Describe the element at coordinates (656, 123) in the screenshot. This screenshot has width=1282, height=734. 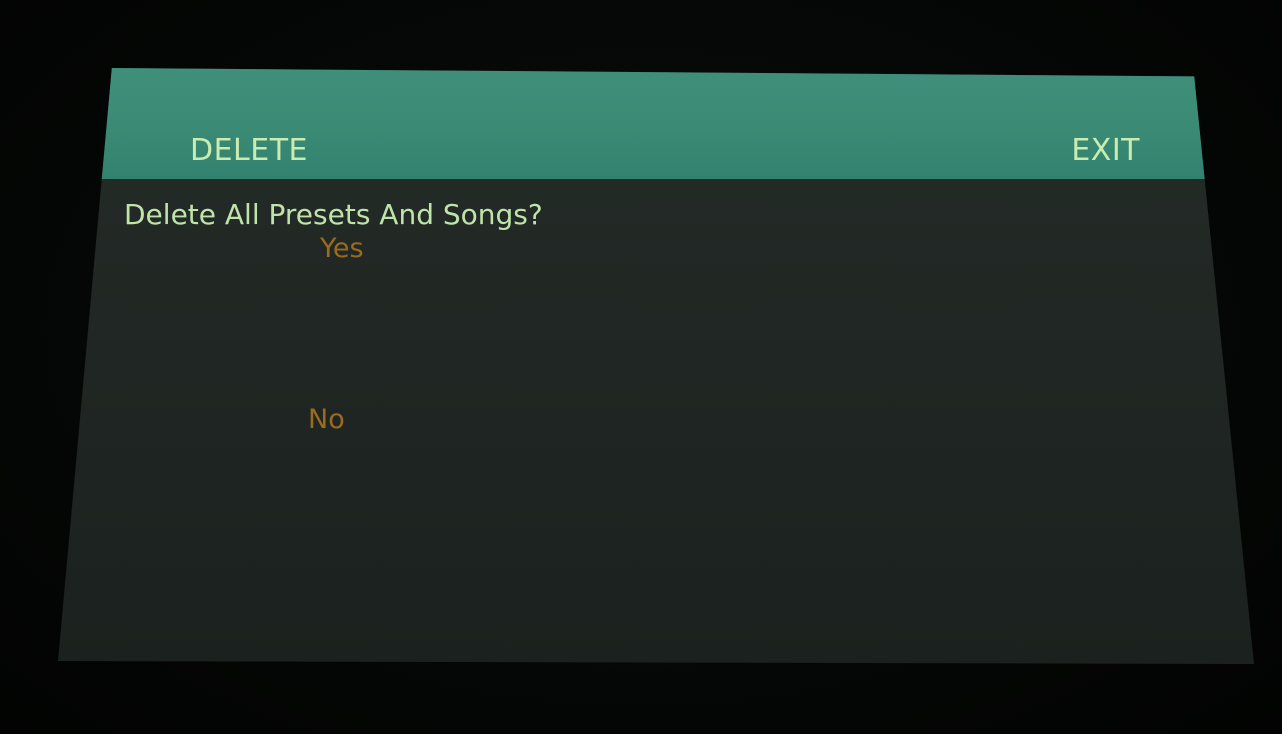
I see `header-bar: DELETE EXIT` at that location.